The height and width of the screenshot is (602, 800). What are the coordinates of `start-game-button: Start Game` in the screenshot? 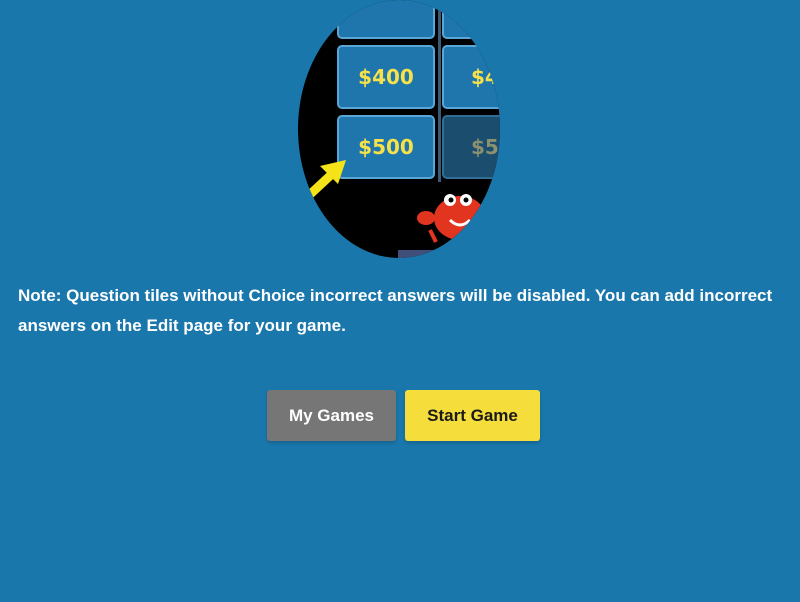 It's located at (472, 415).